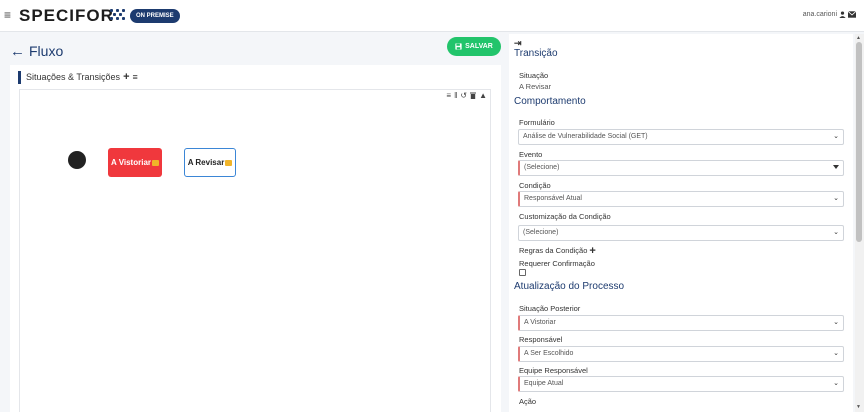 Image resolution: width=864 pixels, height=412 pixels. I want to click on atualizacao-title: Atualização do Processo, so click(569, 286).